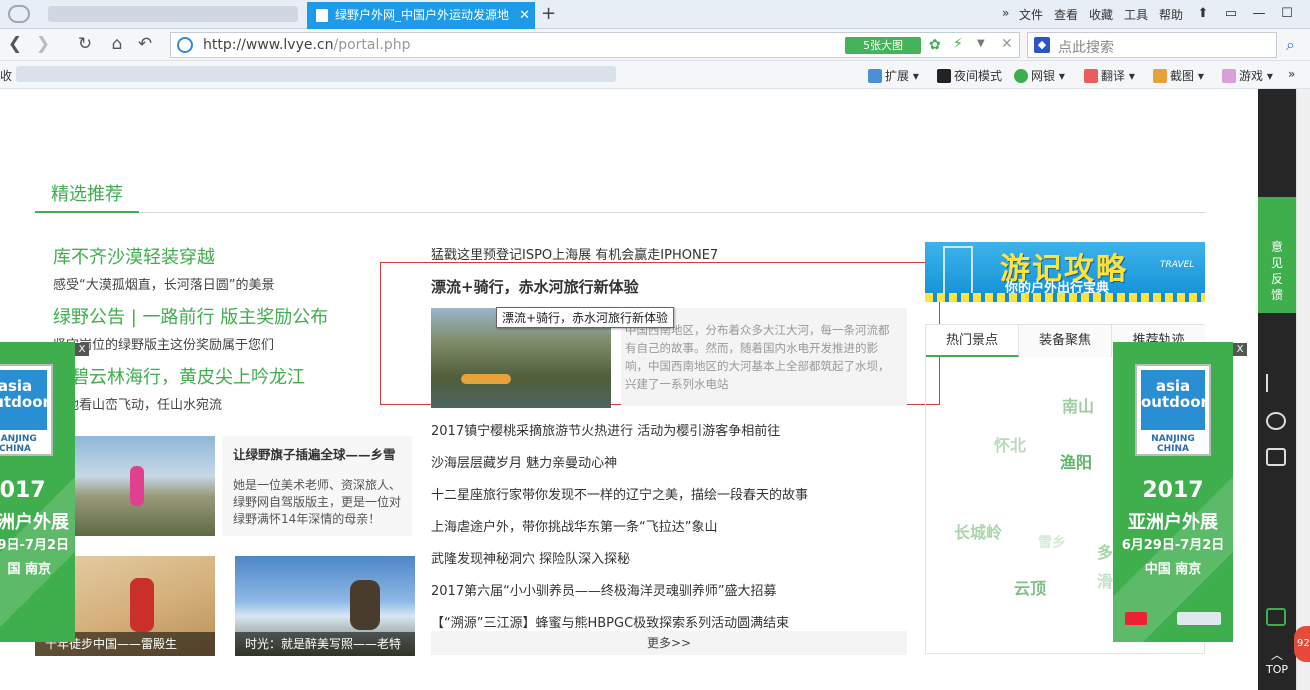 Image resolution: width=1310 pixels, height=690 pixels. I want to click on story-title: 让绿野旗子插遍全球——乡雪, so click(314, 453).